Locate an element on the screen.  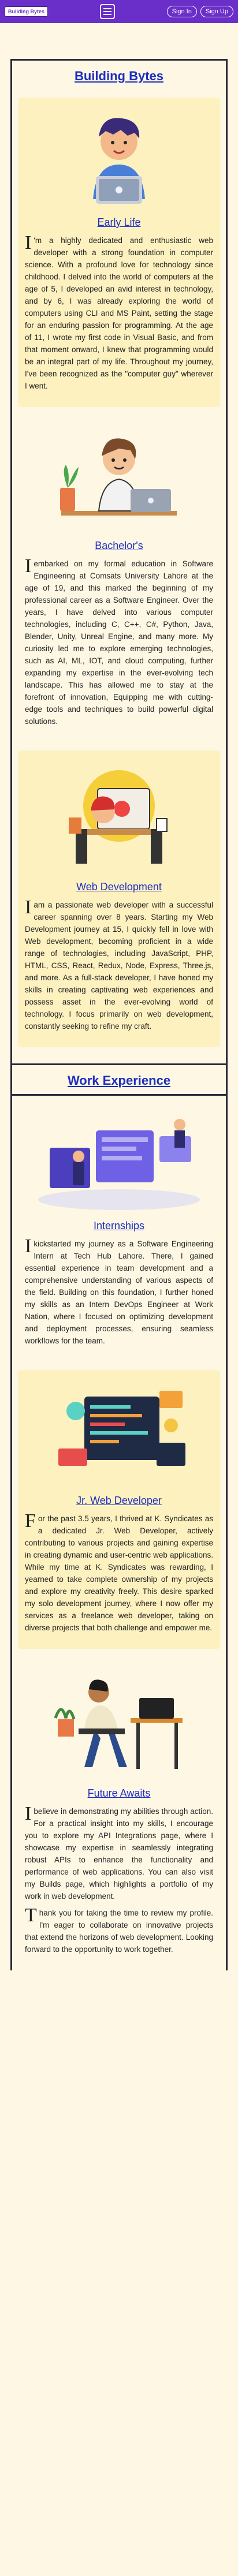
sign-up-button: Sign Up is located at coordinates (216, 11).